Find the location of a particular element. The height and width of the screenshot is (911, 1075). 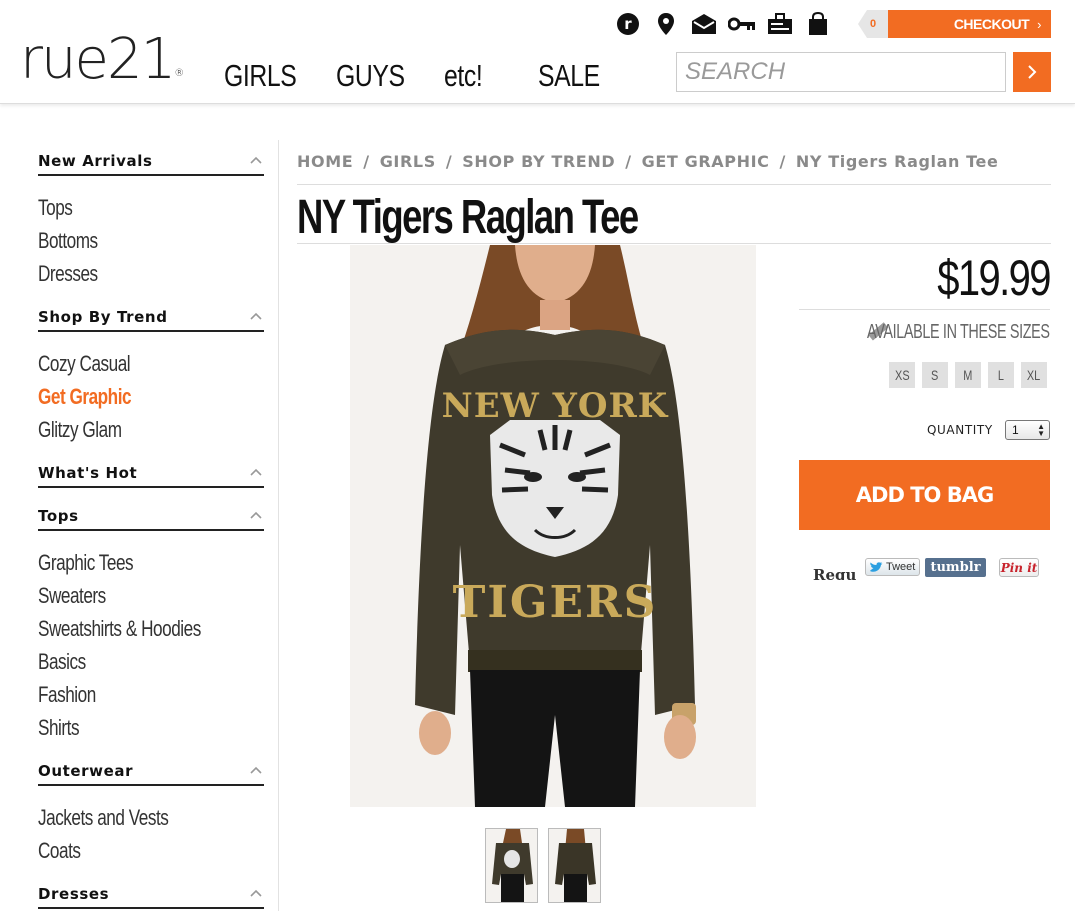

rue21-logo: rue21® is located at coordinates (102, 66).